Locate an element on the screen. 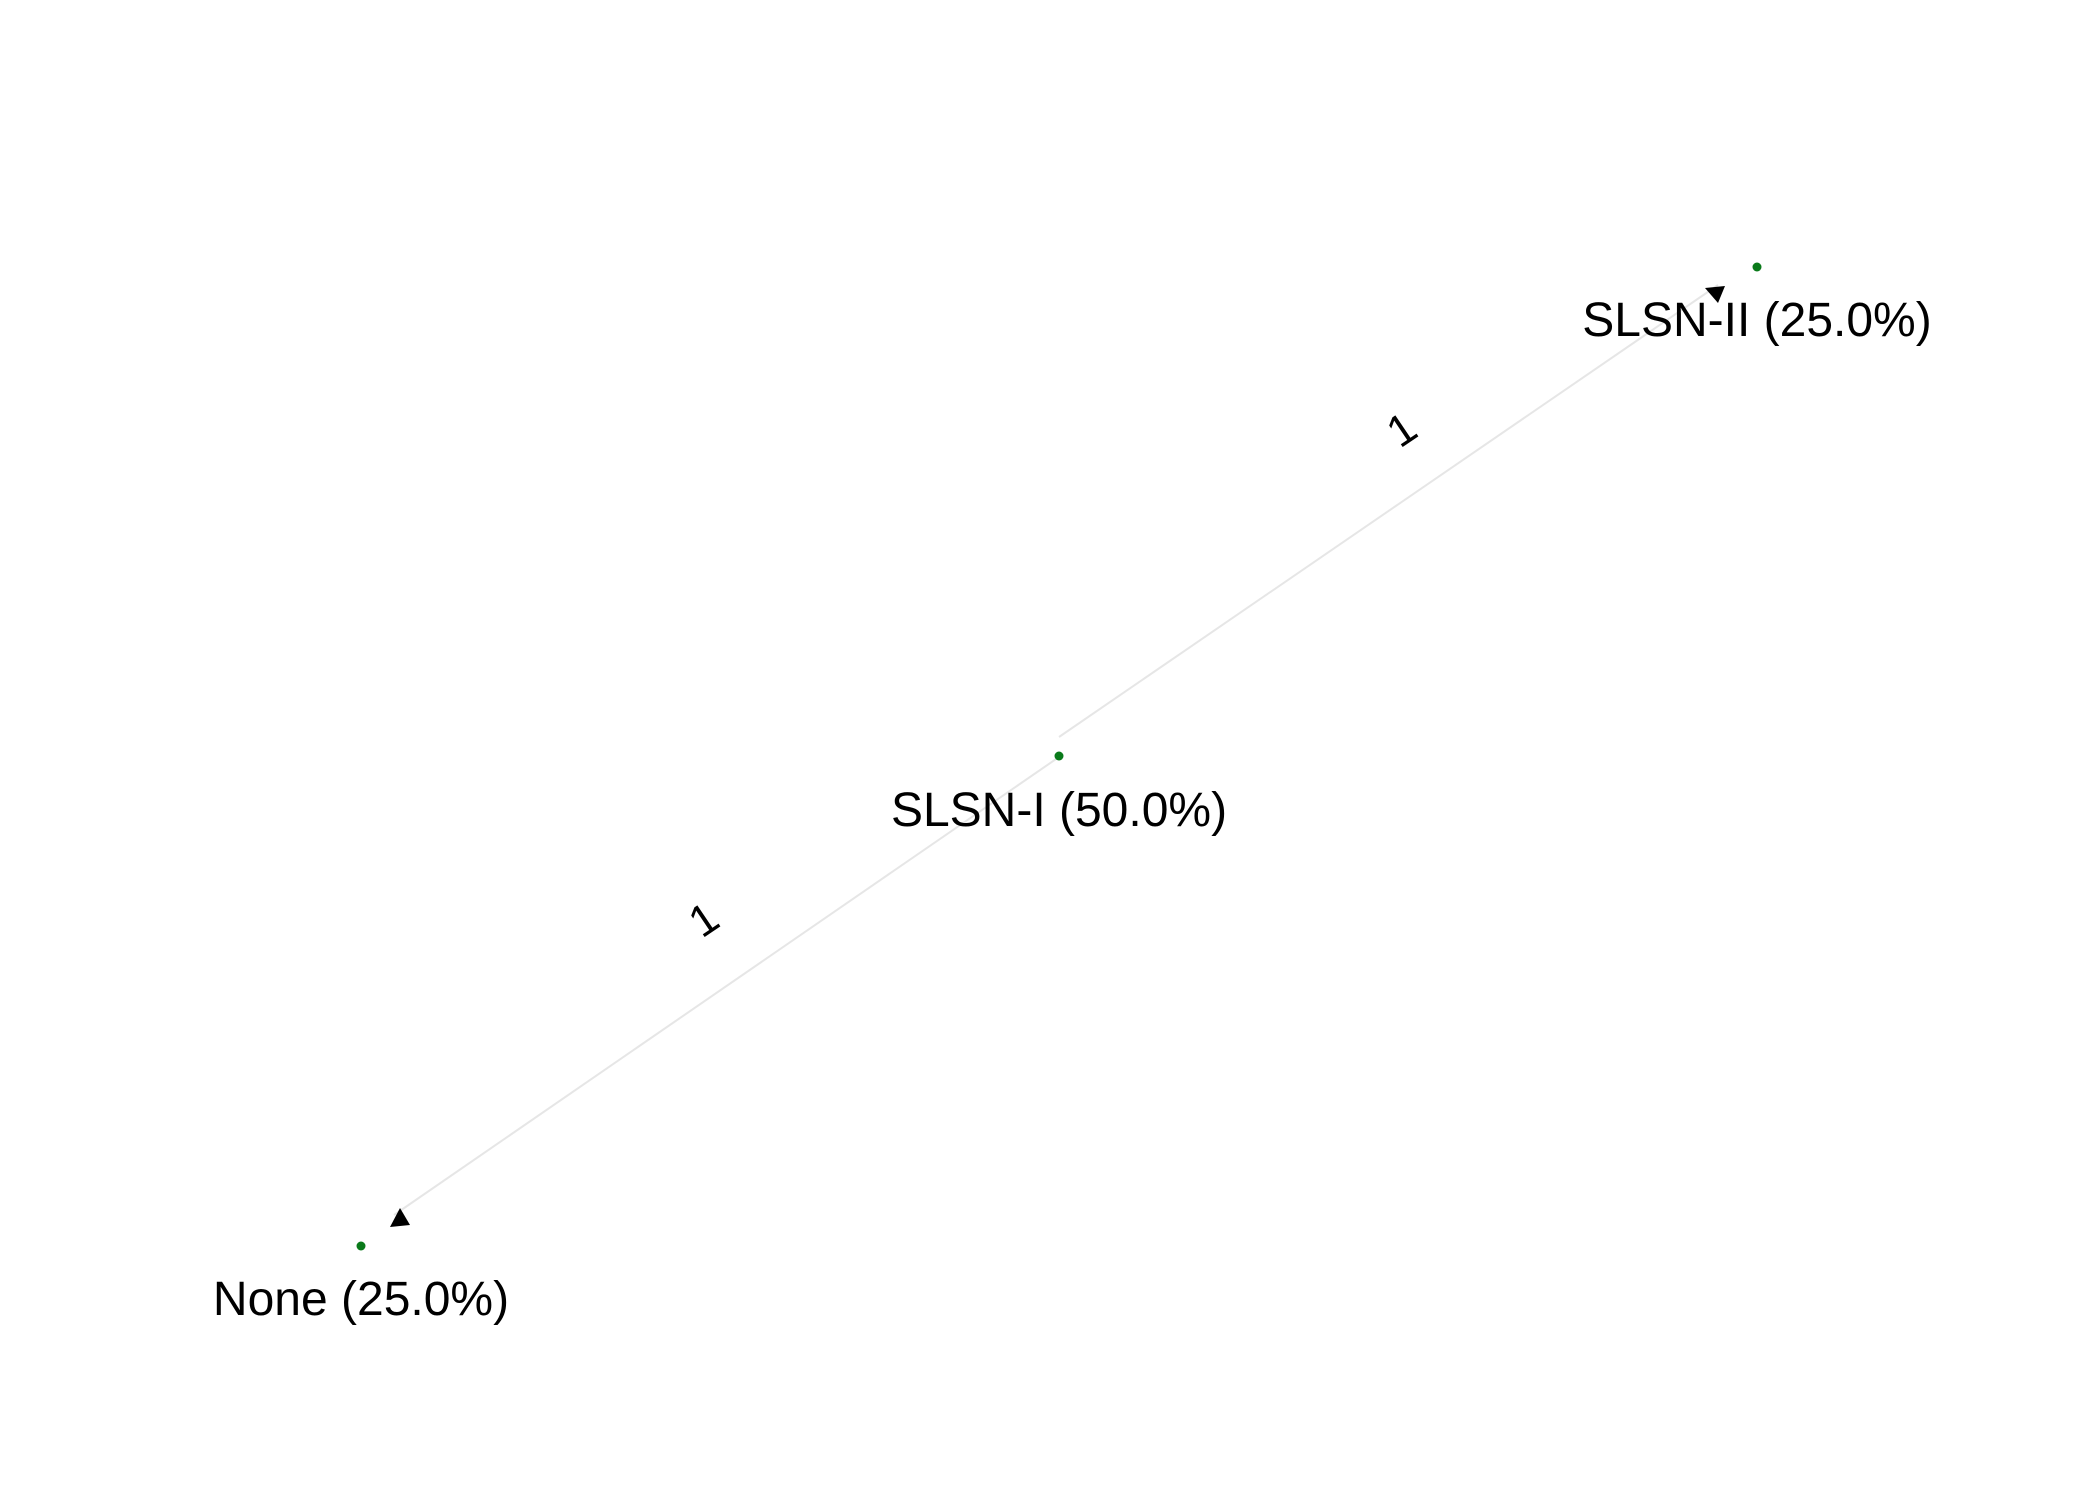 The height and width of the screenshot is (1500, 2100). node-dot-none is located at coordinates (361, 1246).